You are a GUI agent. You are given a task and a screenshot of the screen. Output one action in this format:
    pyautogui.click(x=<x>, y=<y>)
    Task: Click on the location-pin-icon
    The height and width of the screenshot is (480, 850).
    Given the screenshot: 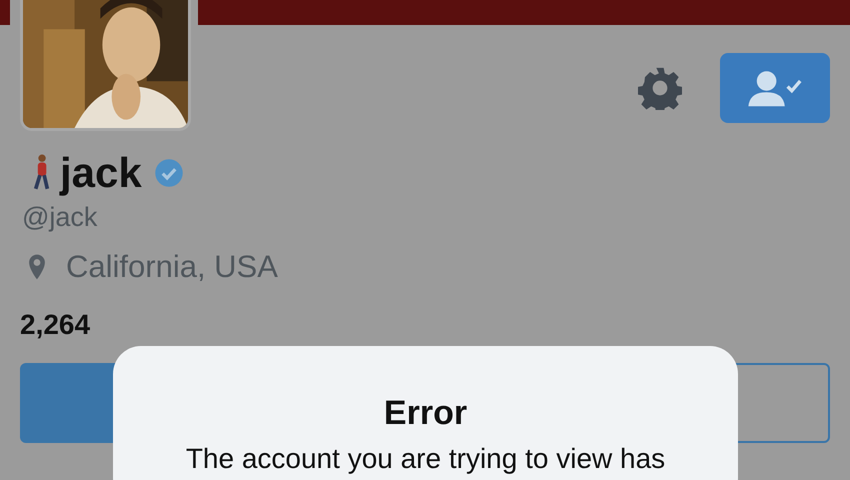 What is the action you would take?
    pyautogui.click(x=37, y=267)
    